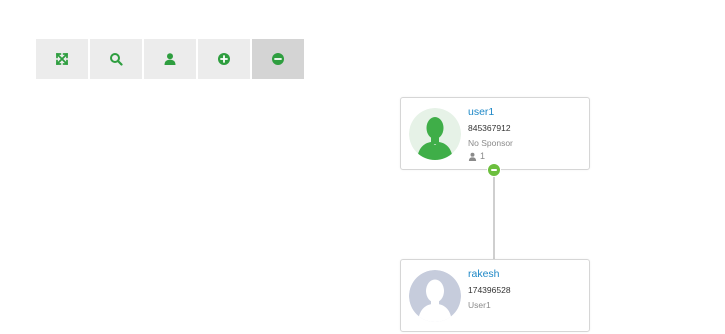 This screenshot has width=725, height=334. Describe the element at coordinates (495, 133) in the screenshot. I see `tree-node-root: user1 845367912 No Sponsor 1` at that location.